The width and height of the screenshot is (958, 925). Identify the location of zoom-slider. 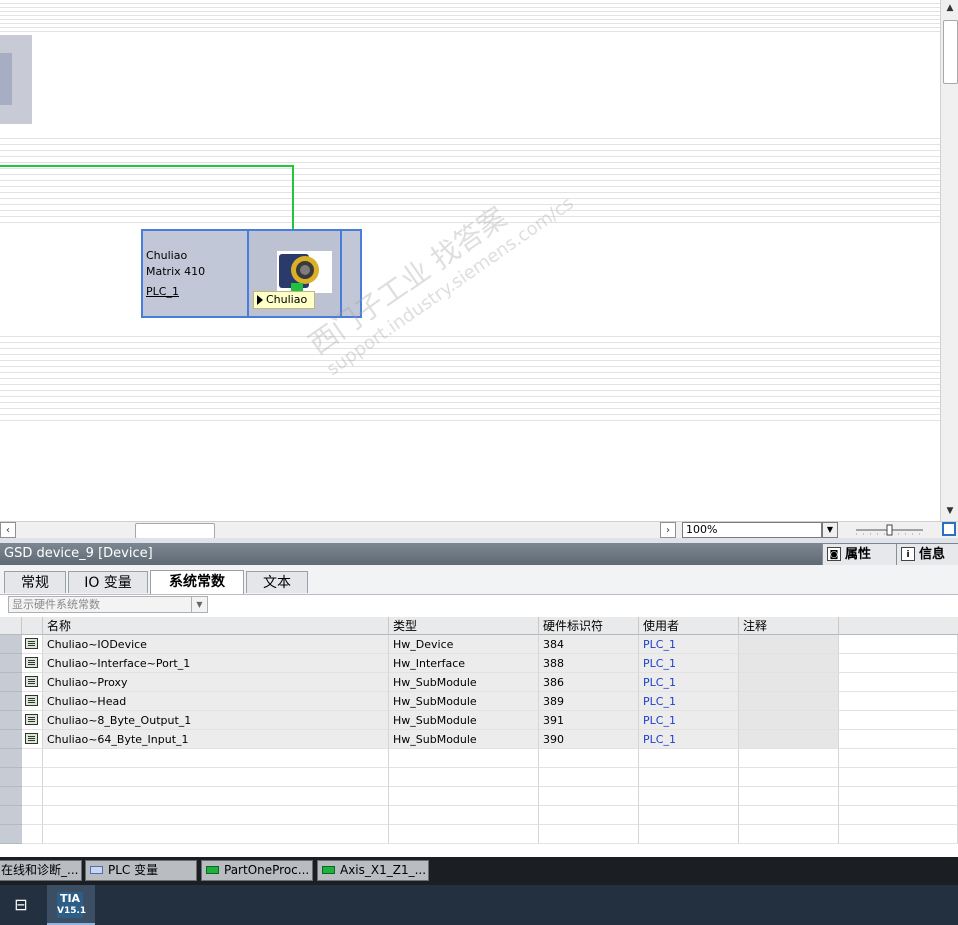
(889, 530).